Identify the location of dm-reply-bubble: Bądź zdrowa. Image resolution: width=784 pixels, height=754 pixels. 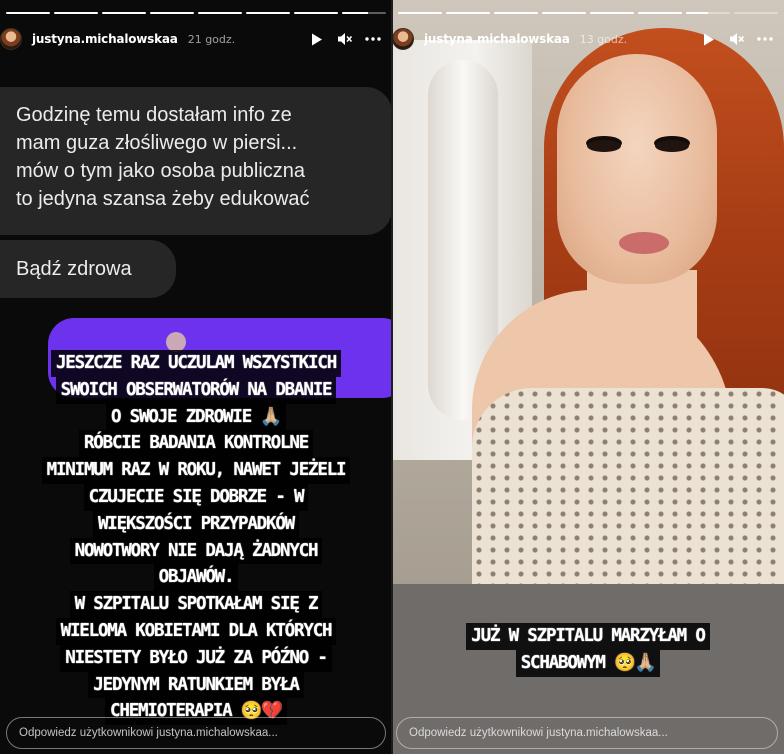
(88, 269).